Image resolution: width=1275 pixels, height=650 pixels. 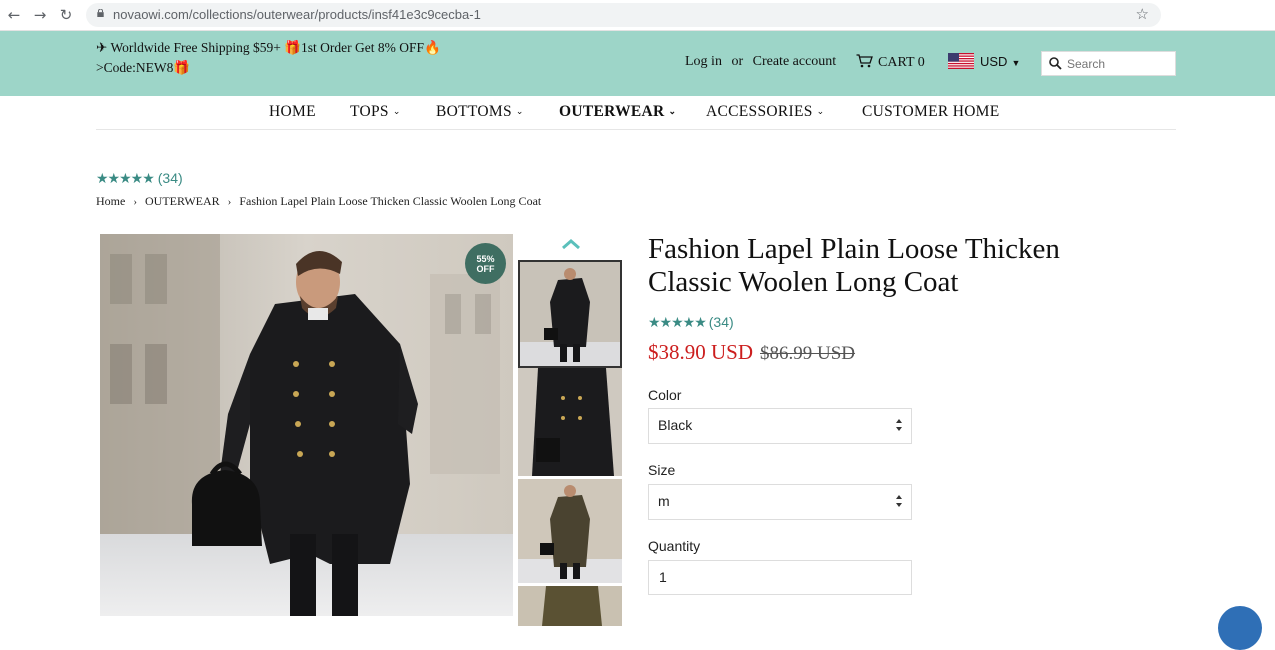 What do you see at coordinates (808, 353) in the screenshot?
I see `compare-price: $86.99 USD` at bounding box center [808, 353].